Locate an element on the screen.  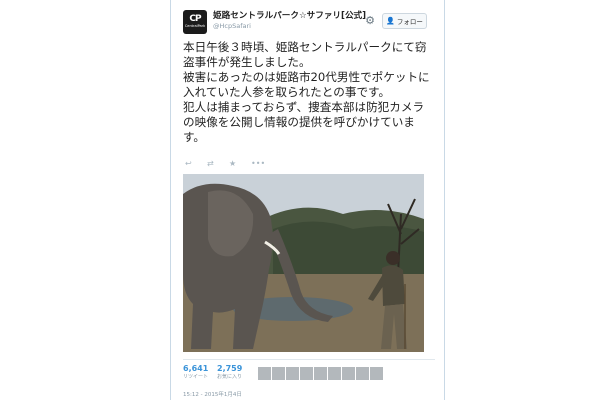
tweet-stats: 6,641 リツイート 2,759 お気に入り is located at coordinates (309, 375).